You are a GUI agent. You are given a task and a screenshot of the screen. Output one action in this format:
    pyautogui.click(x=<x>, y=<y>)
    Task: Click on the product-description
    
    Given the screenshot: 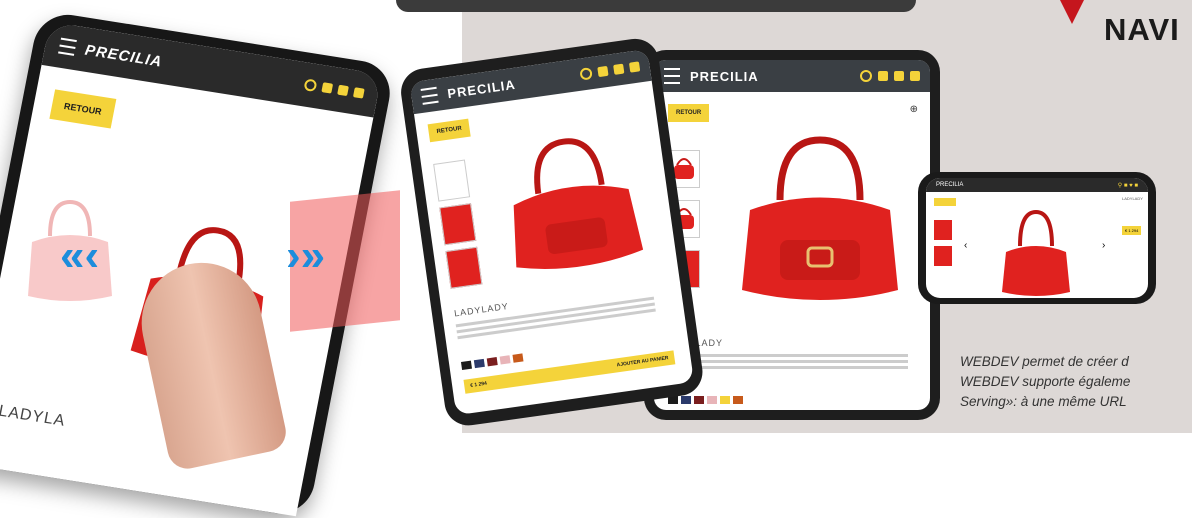 What is the action you would take?
    pyautogui.click(x=788, y=363)
    